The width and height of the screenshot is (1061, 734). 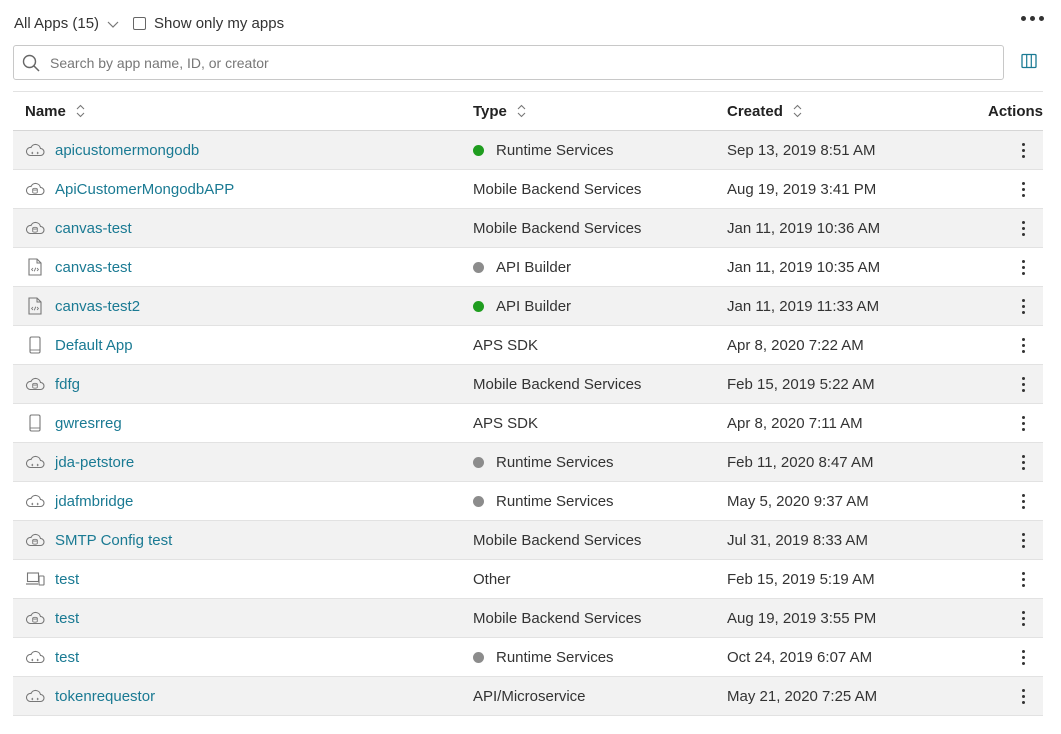 I want to click on table-row: gwresrreg APS SDK Apr 8, 2020 7:11 AM, so click(x=528, y=423).